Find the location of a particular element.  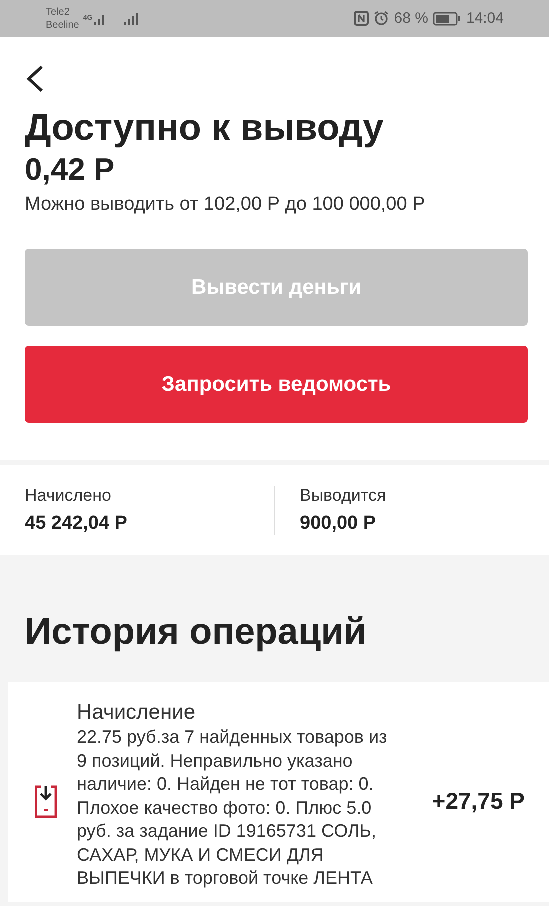

operation-amount: +27,75 Р is located at coordinates (478, 801).